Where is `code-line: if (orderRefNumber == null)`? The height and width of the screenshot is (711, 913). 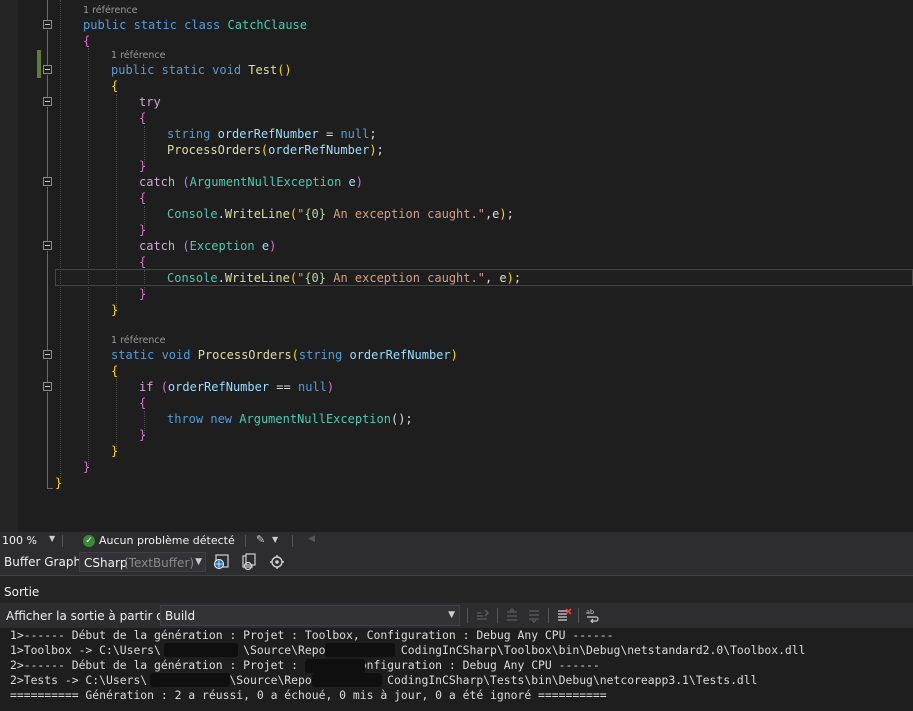 code-line: if (orderRefNumber == null) is located at coordinates (236, 387).